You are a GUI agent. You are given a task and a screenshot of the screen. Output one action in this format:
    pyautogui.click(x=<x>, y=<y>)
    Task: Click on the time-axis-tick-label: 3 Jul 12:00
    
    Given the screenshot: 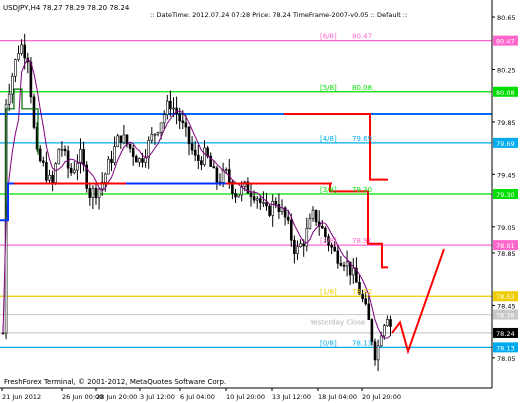 What is the action you would take?
    pyautogui.click(x=157, y=397)
    